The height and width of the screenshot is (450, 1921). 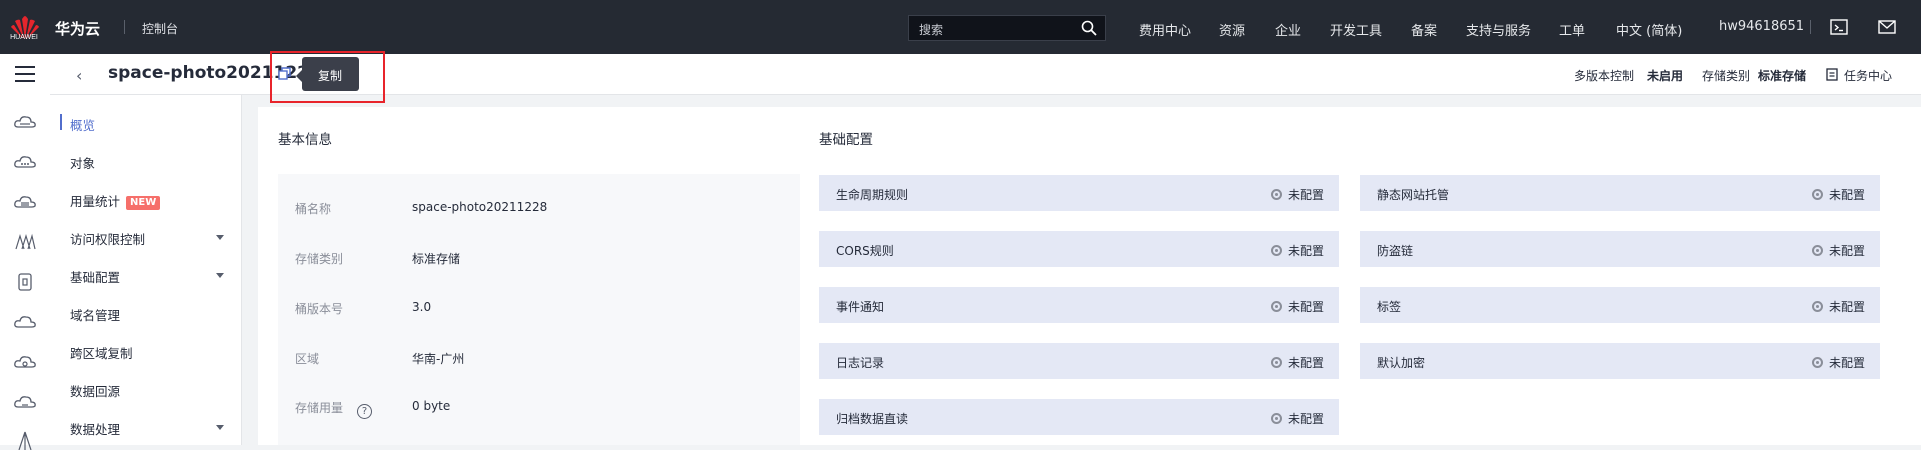 What do you see at coordinates (95, 314) in the screenshot?
I see `sidebar-item-domain-management: 域名管理` at bounding box center [95, 314].